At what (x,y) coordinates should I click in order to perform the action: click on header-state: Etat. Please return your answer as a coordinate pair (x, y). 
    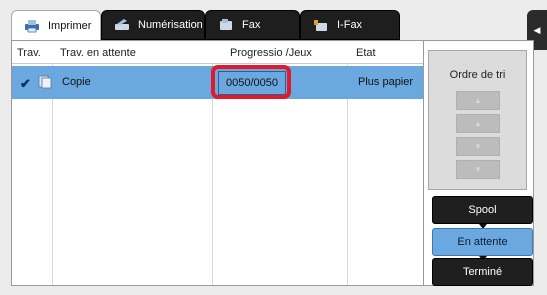
    Looking at the image, I should click on (366, 53).